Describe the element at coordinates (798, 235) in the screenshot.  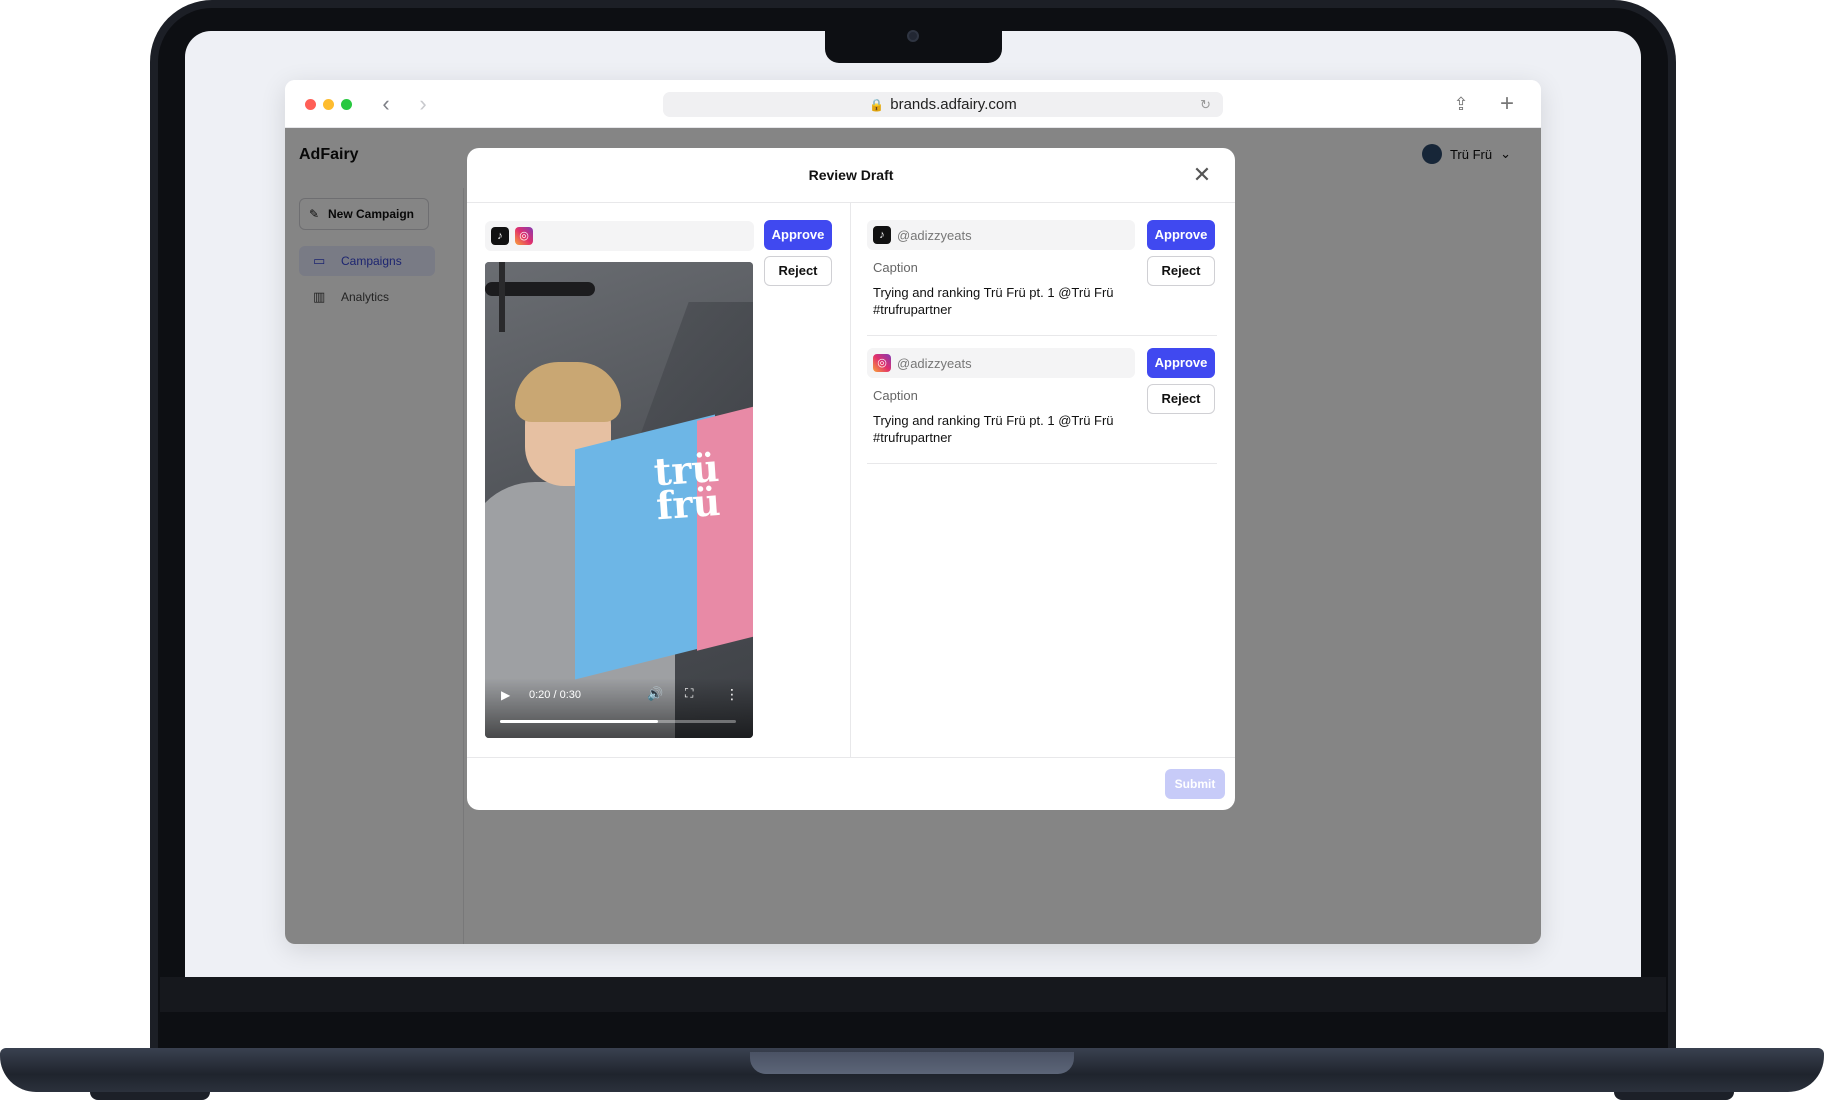
I see `media-approve-button: Approve` at that location.